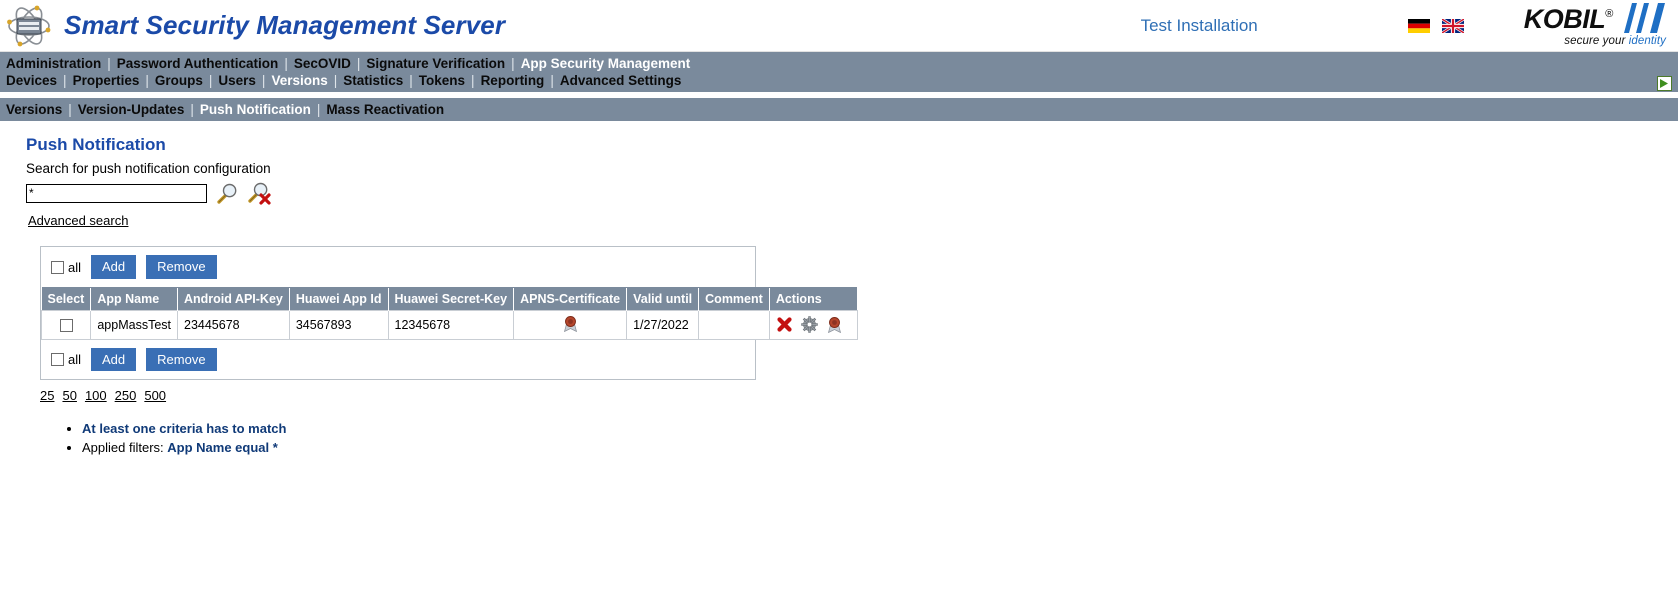 Image resolution: width=1678 pixels, height=592 pixels. I want to click on cell-app-name: appMassTest, so click(134, 324).